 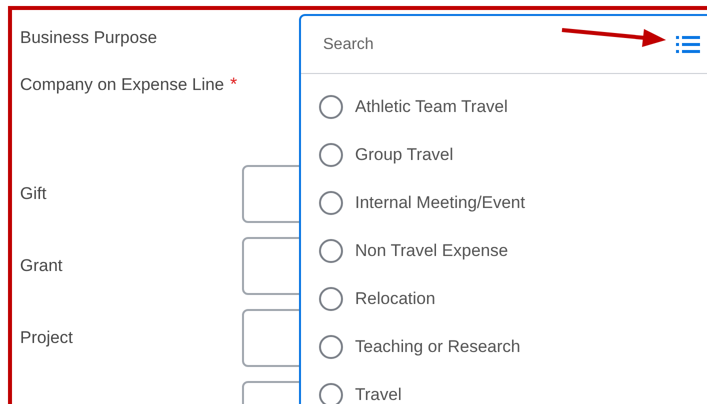 What do you see at coordinates (438, 44) in the screenshot?
I see `search-field: Search` at bounding box center [438, 44].